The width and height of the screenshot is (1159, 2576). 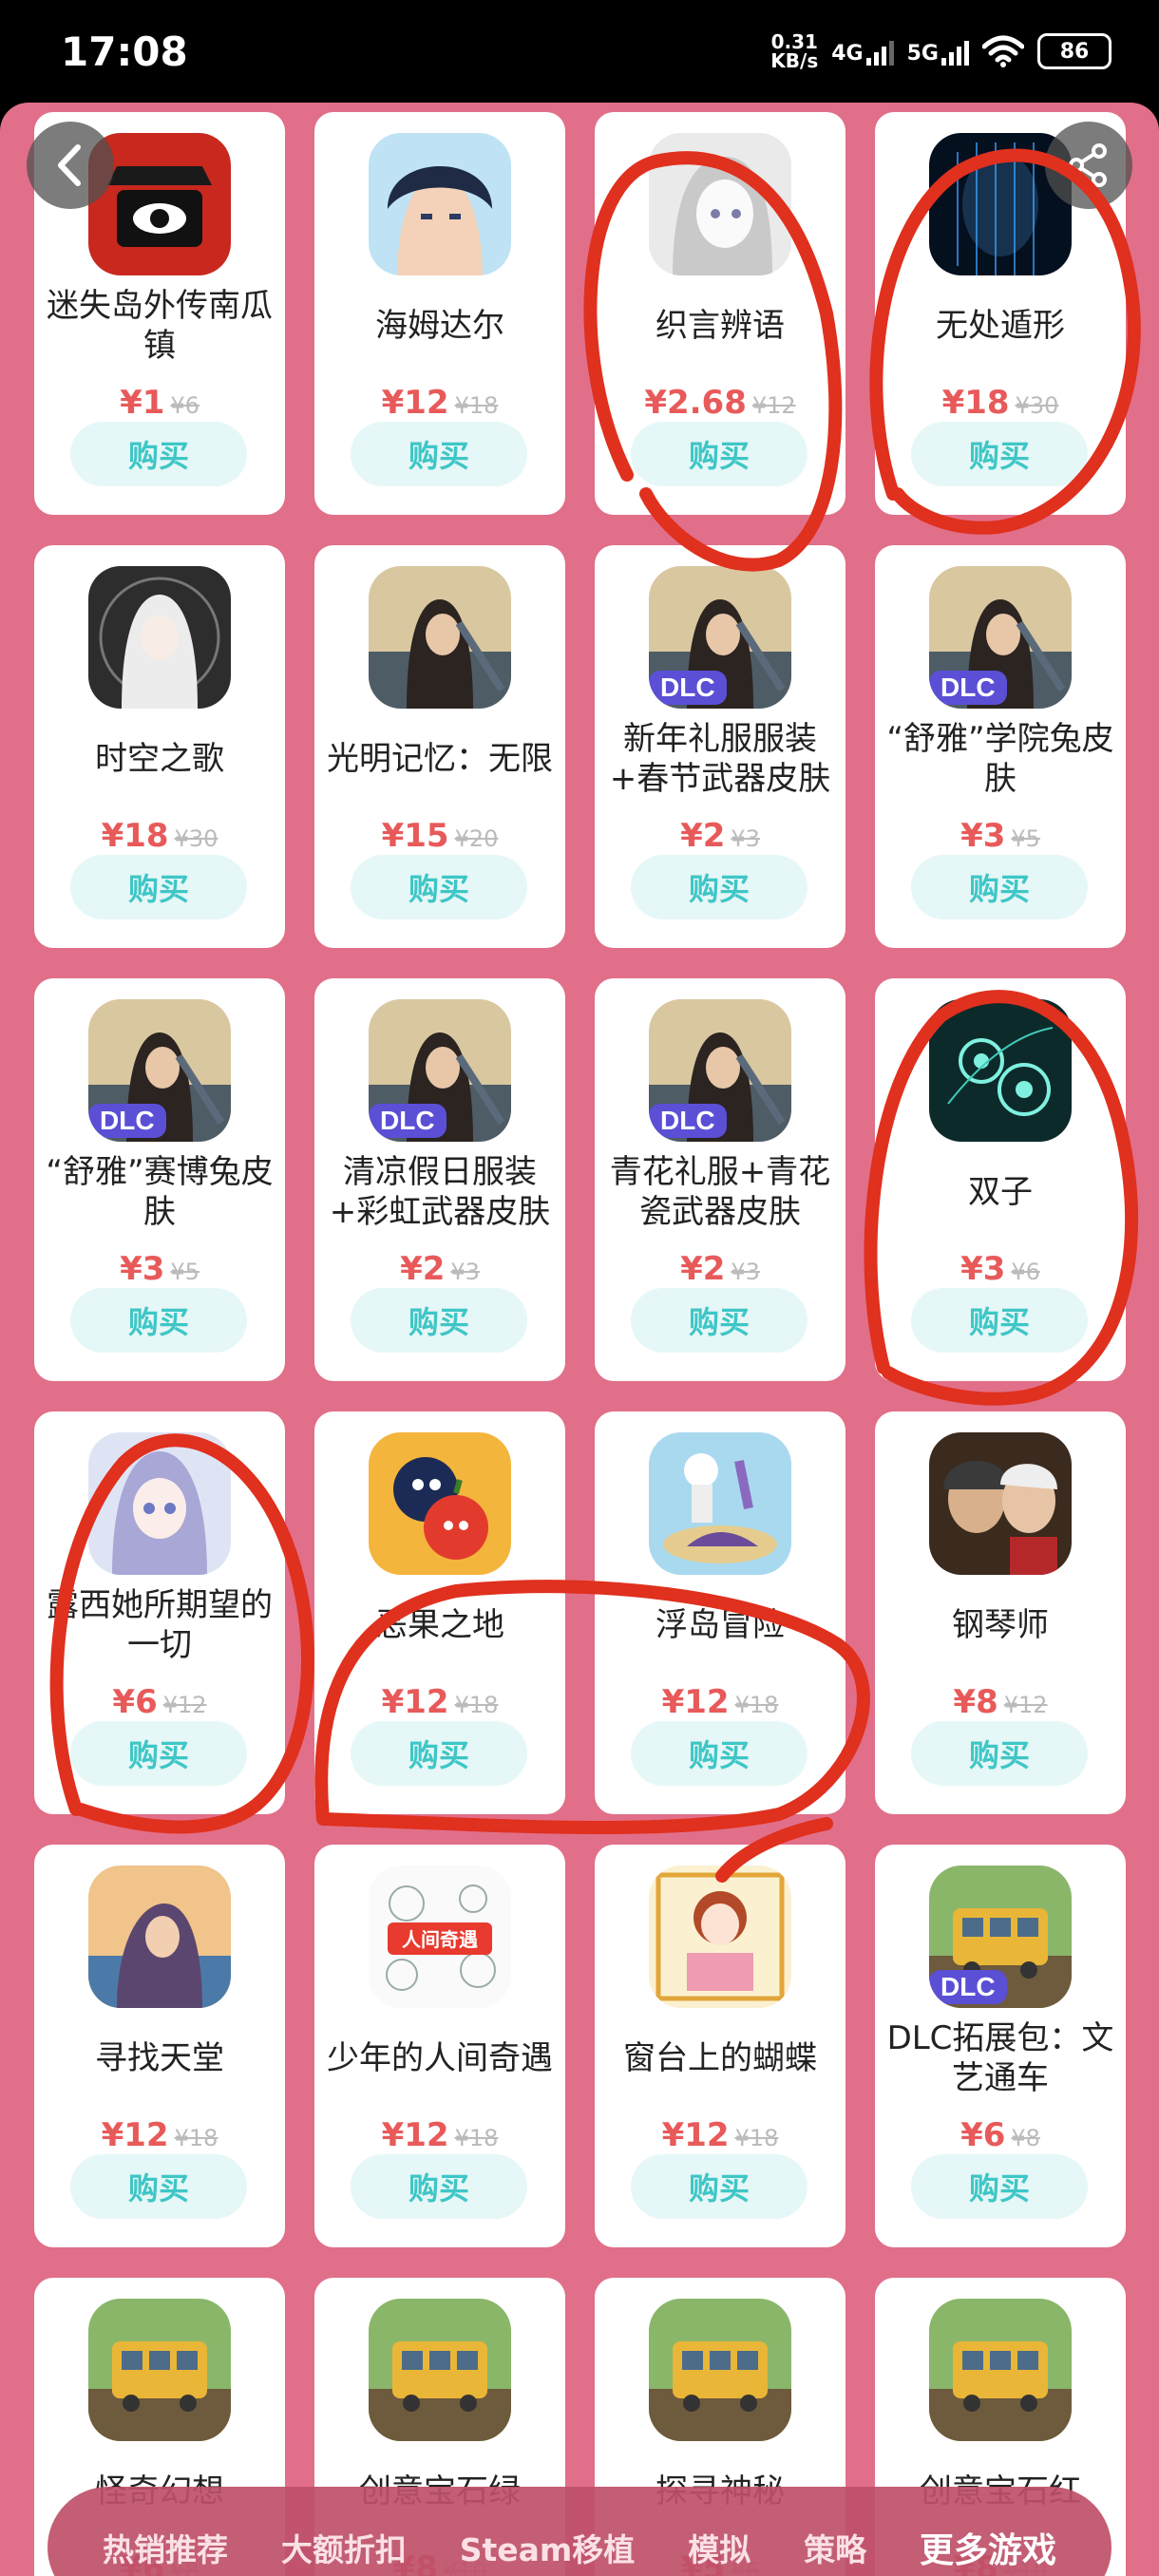 What do you see at coordinates (720, 2046) in the screenshot?
I see `product-card: 窗台上的蝴蝶 ¥12 ¥18 购买` at bounding box center [720, 2046].